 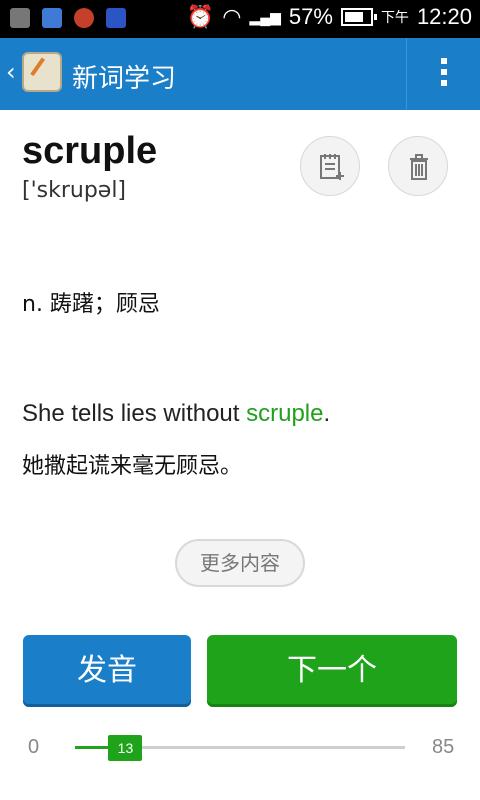 What do you see at coordinates (200, 16) in the screenshot?
I see `alarm-icon: ⏰` at bounding box center [200, 16].